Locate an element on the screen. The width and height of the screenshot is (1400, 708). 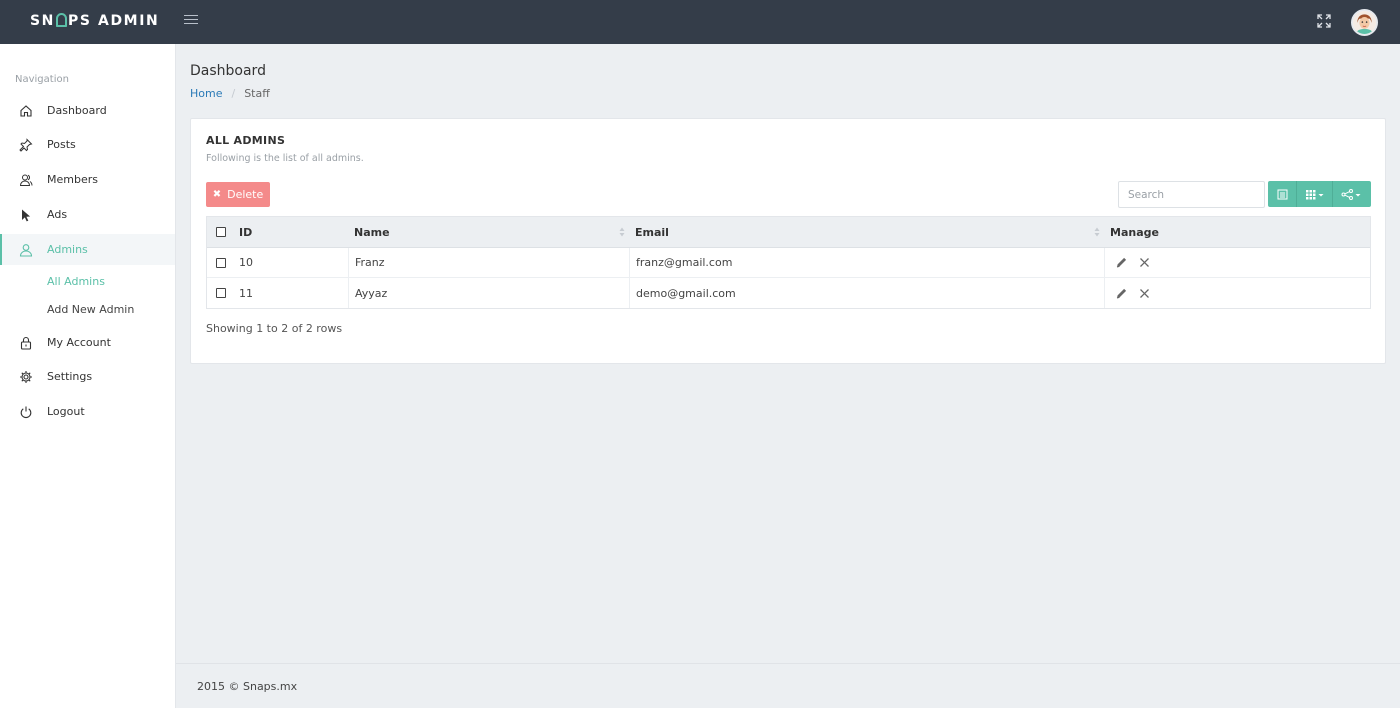
table-header: ID Name Email Manage is located at coordinates (788, 232).